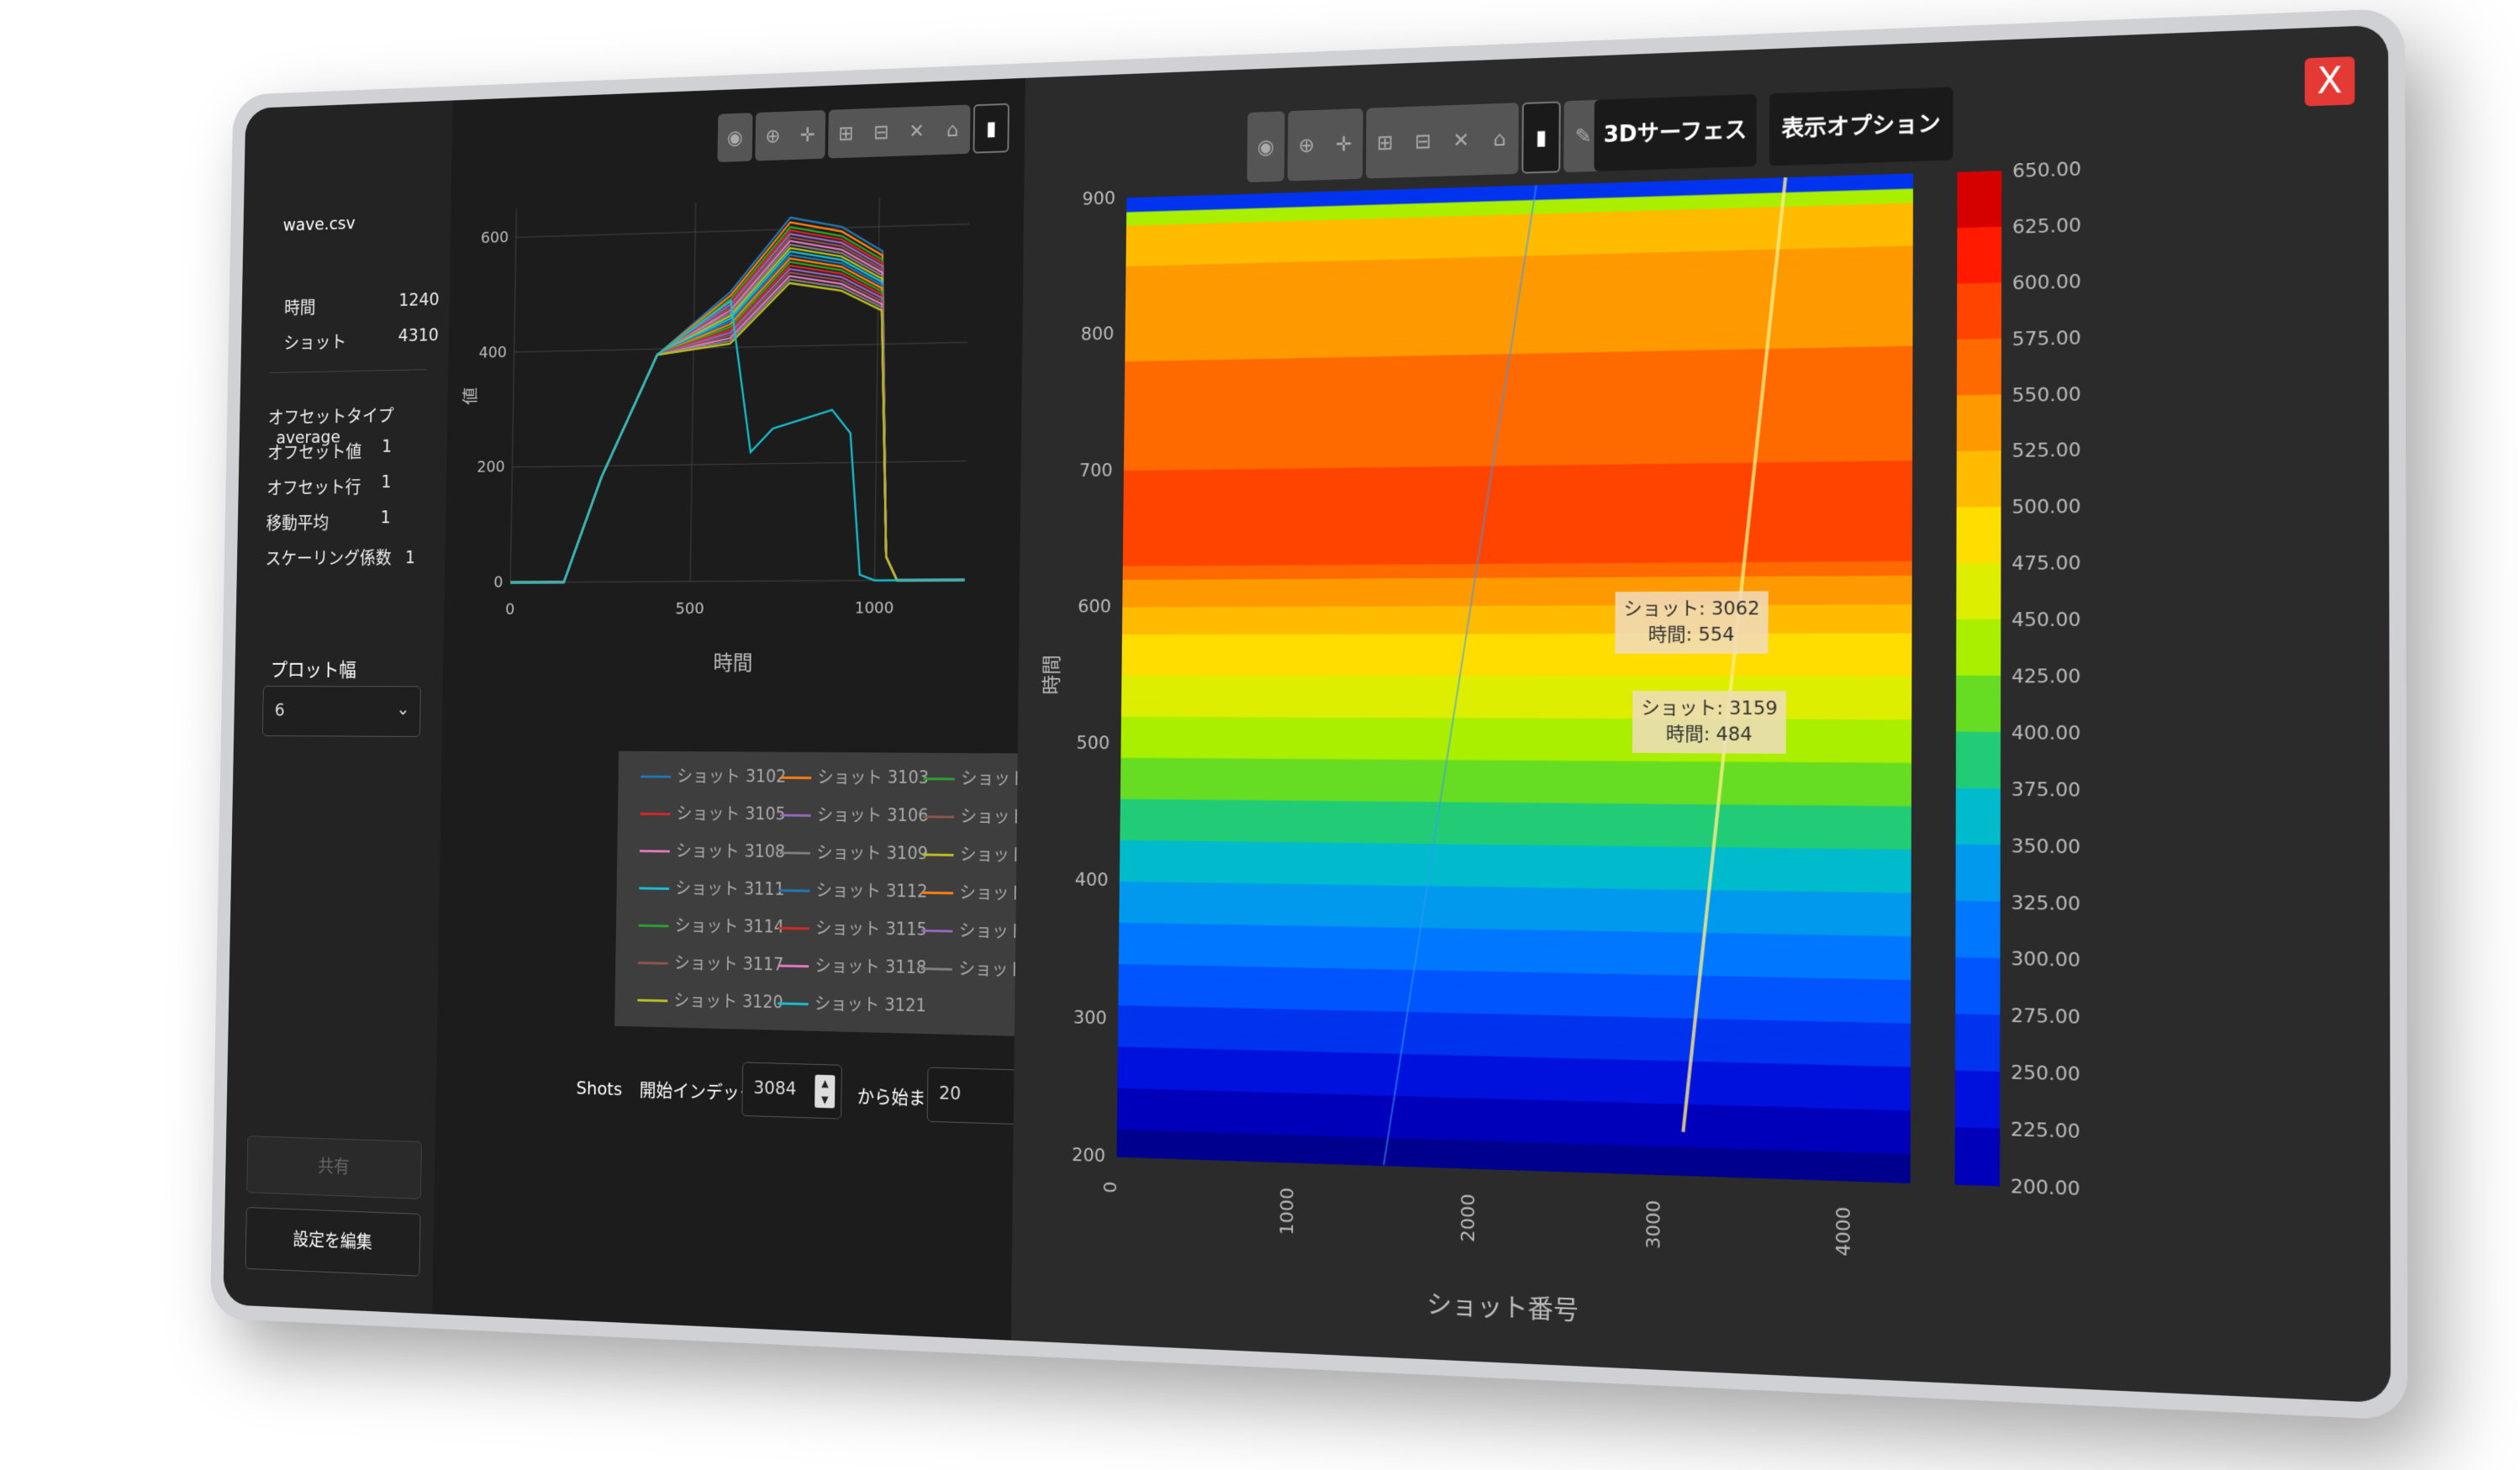 The image size is (2520, 1470). What do you see at coordinates (2046, 395) in the screenshot?
I see `colorbar-tick-label: 550.00` at bounding box center [2046, 395].